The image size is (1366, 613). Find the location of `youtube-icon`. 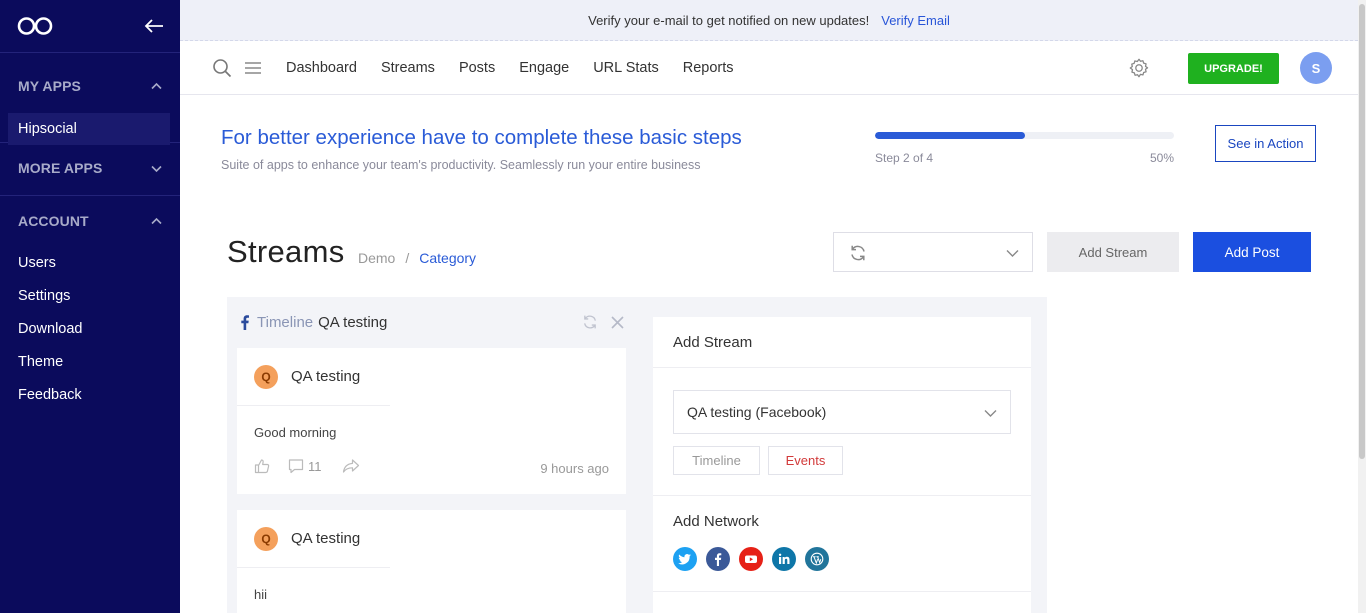

youtube-icon is located at coordinates (751, 559).